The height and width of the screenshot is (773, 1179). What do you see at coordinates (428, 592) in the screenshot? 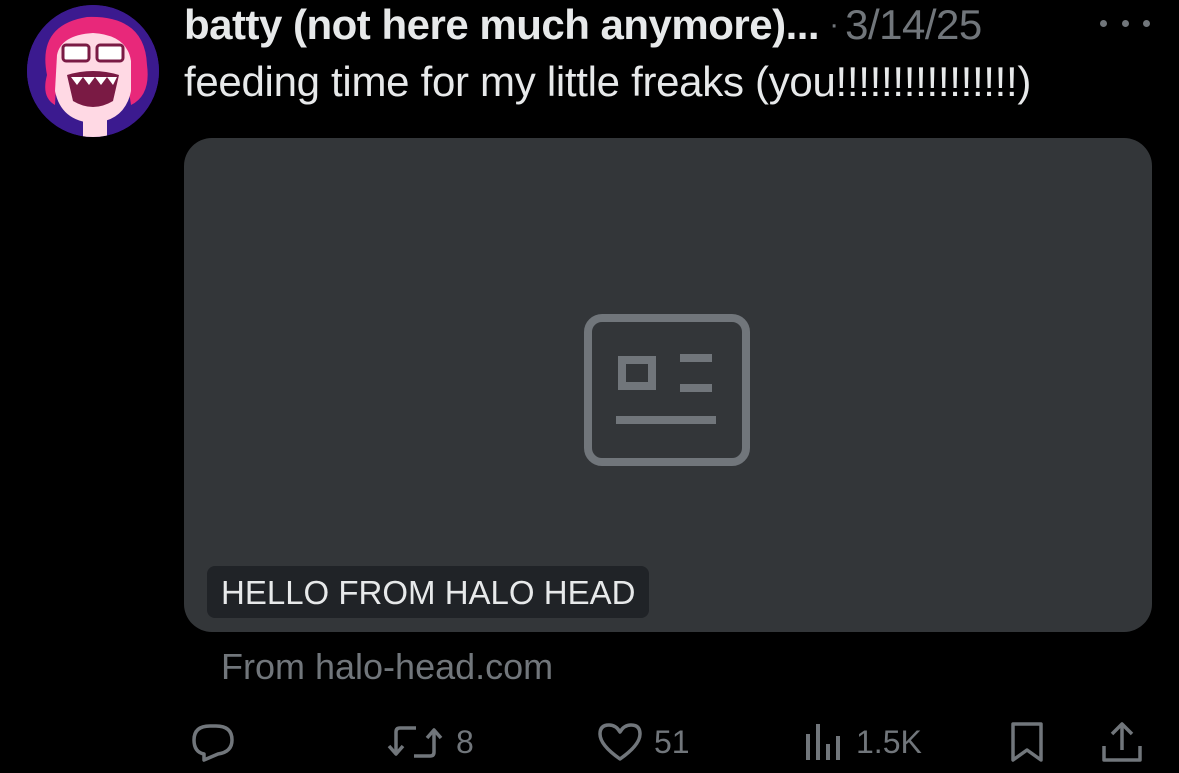
I see `card-title: HELLO FROM HALO HEAD` at bounding box center [428, 592].